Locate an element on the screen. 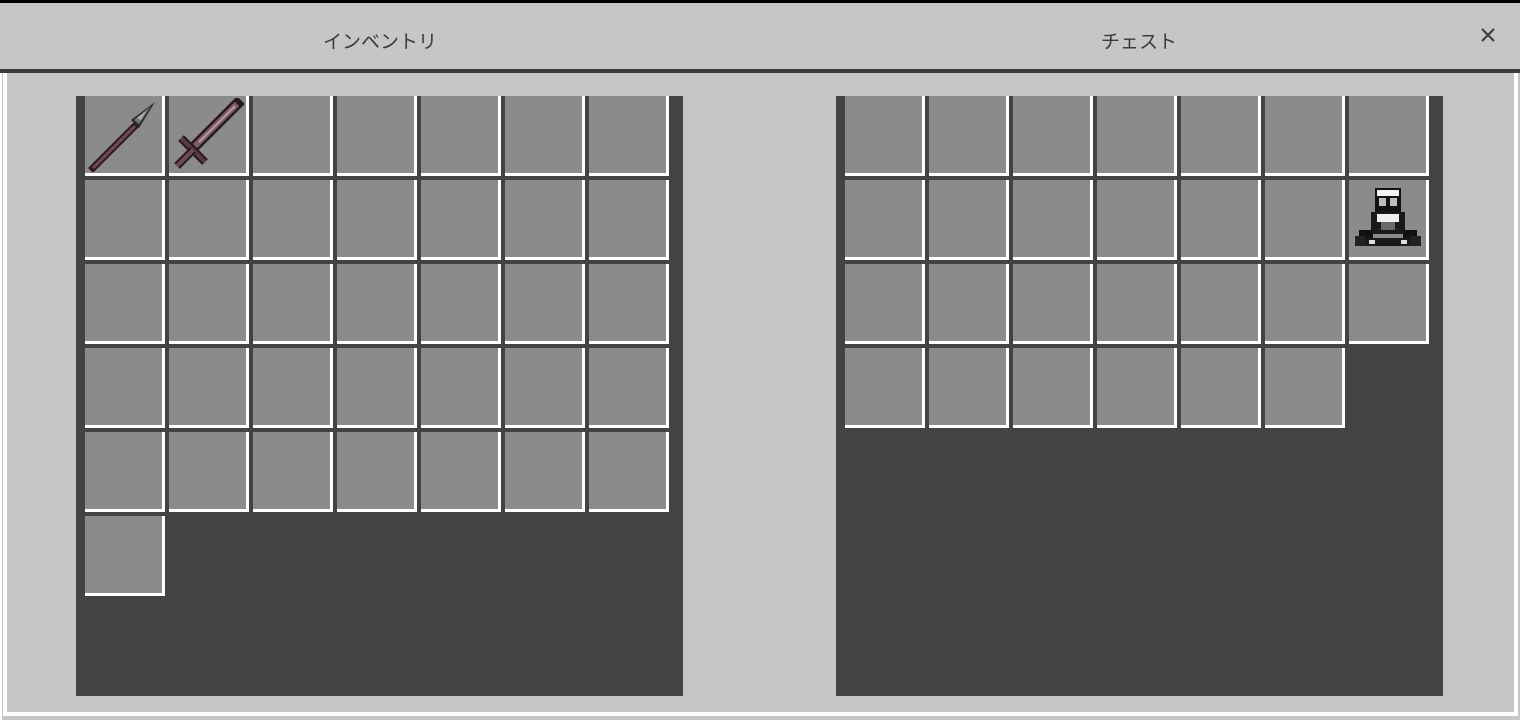  inventory-title: インベントリ is located at coordinates (380, 42).